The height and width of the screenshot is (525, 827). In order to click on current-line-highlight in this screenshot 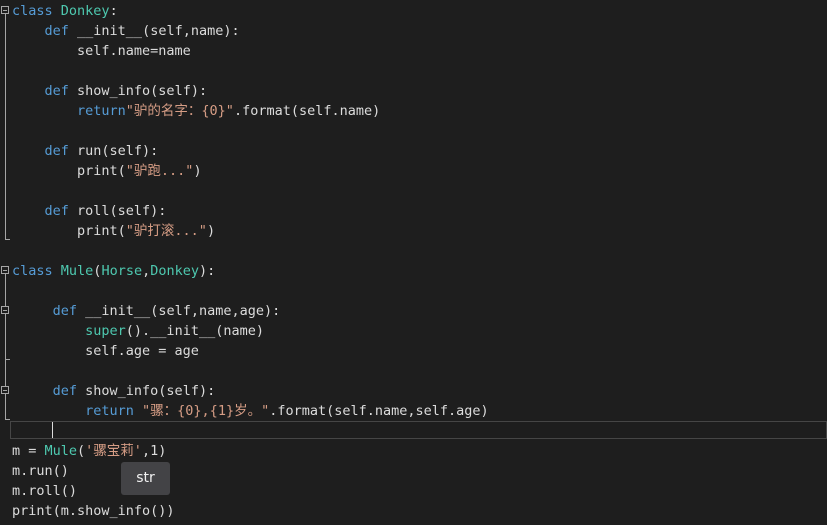, I will do `click(418, 430)`.